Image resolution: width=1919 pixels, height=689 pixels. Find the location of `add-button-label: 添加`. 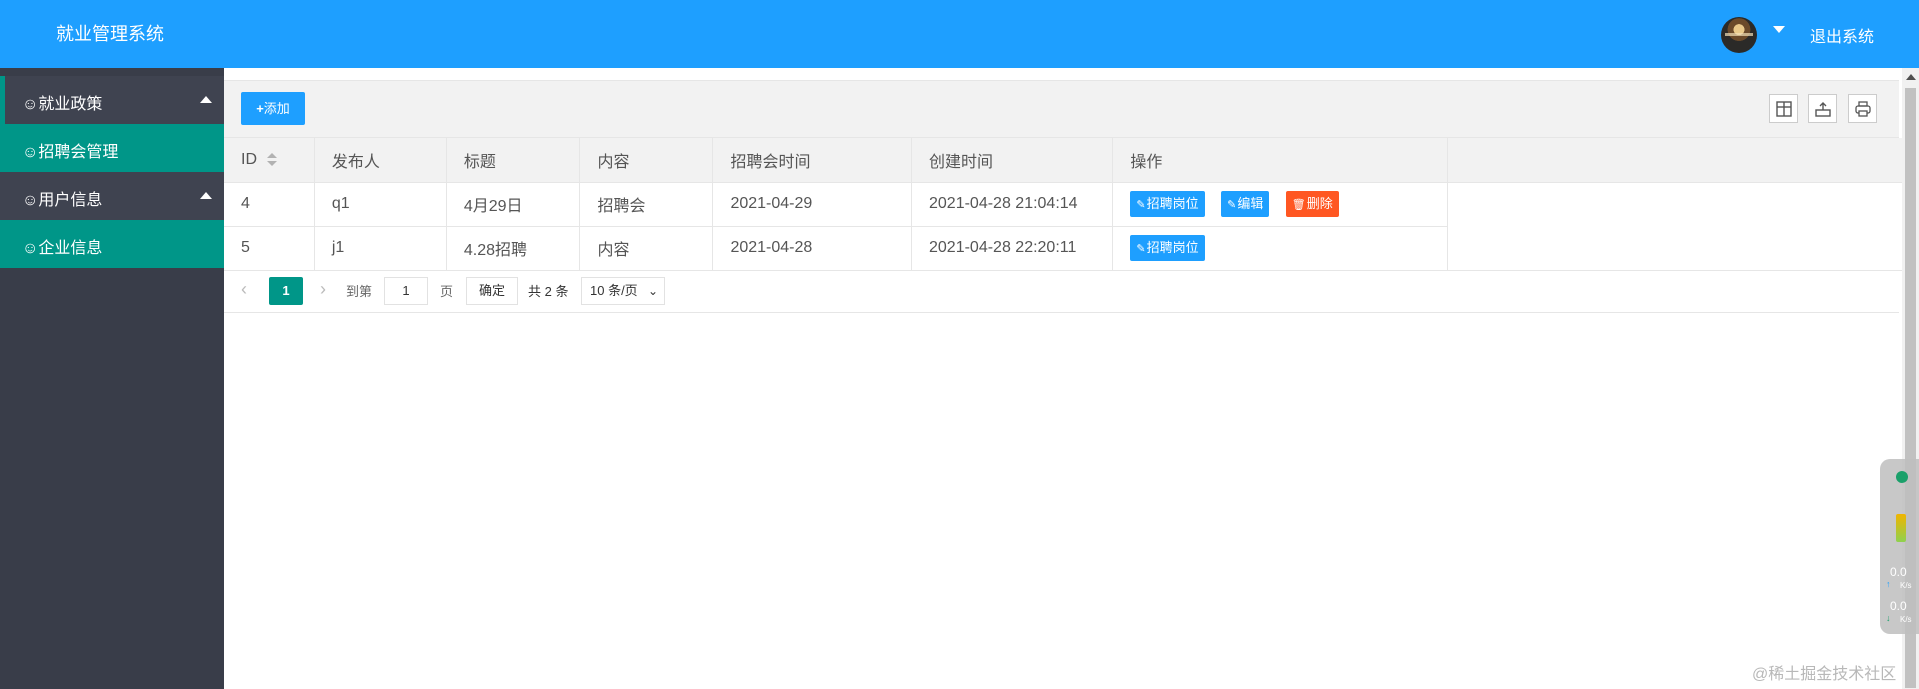

add-button-label: 添加 is located at coordinates (276, 108).